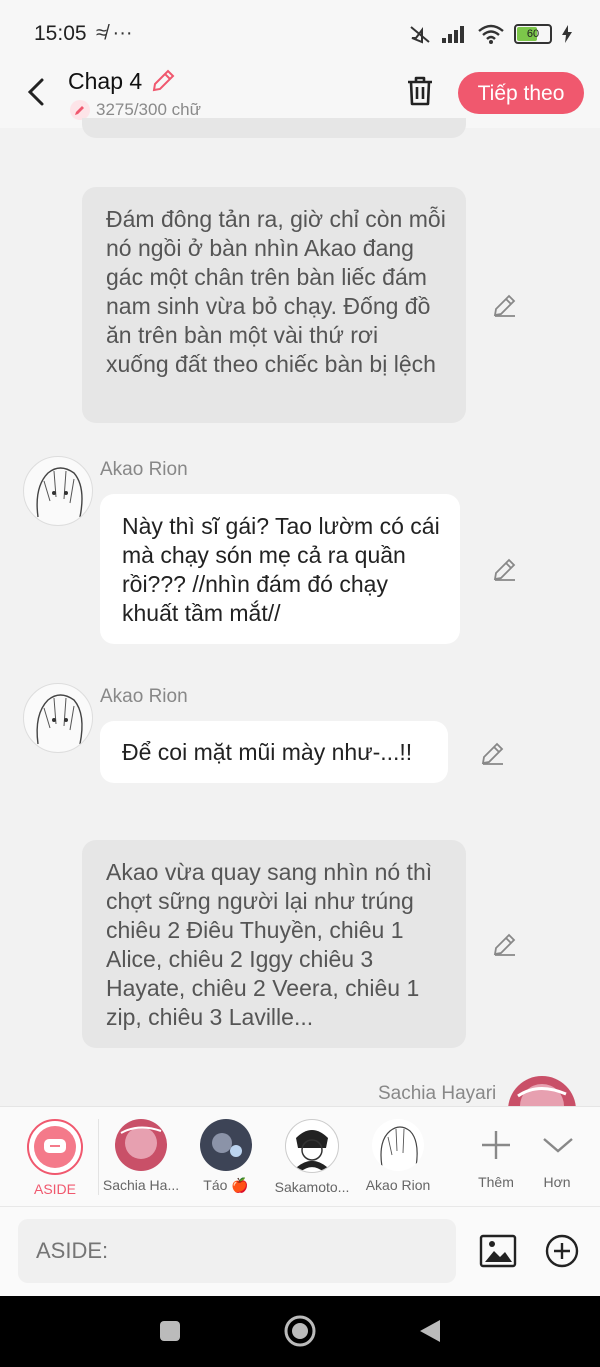 Image resolution: width=600 pixels, height=1367 pixels. Describe the element at coordinates (453, 34) in the screenshot. I see `signal-icon` at that location.